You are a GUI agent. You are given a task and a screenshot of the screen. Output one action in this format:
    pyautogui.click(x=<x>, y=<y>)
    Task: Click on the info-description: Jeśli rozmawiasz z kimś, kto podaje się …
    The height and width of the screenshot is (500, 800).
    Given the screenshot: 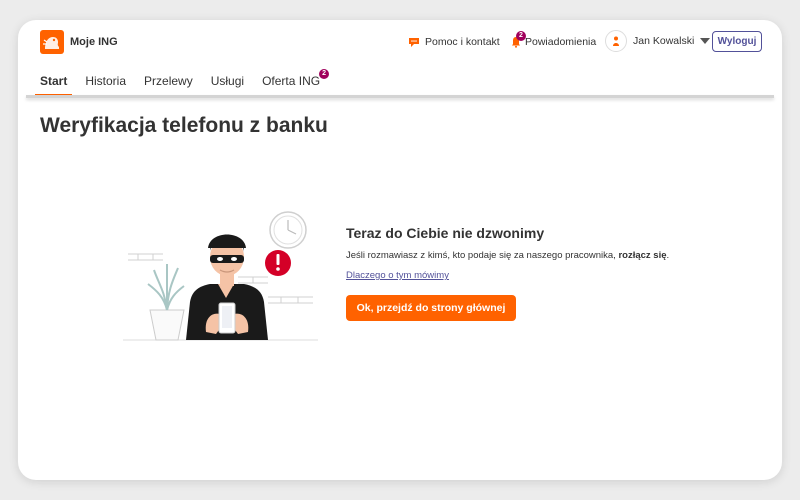 What is the action you would take?
    pyautogui.click(x=508, y=255)
    